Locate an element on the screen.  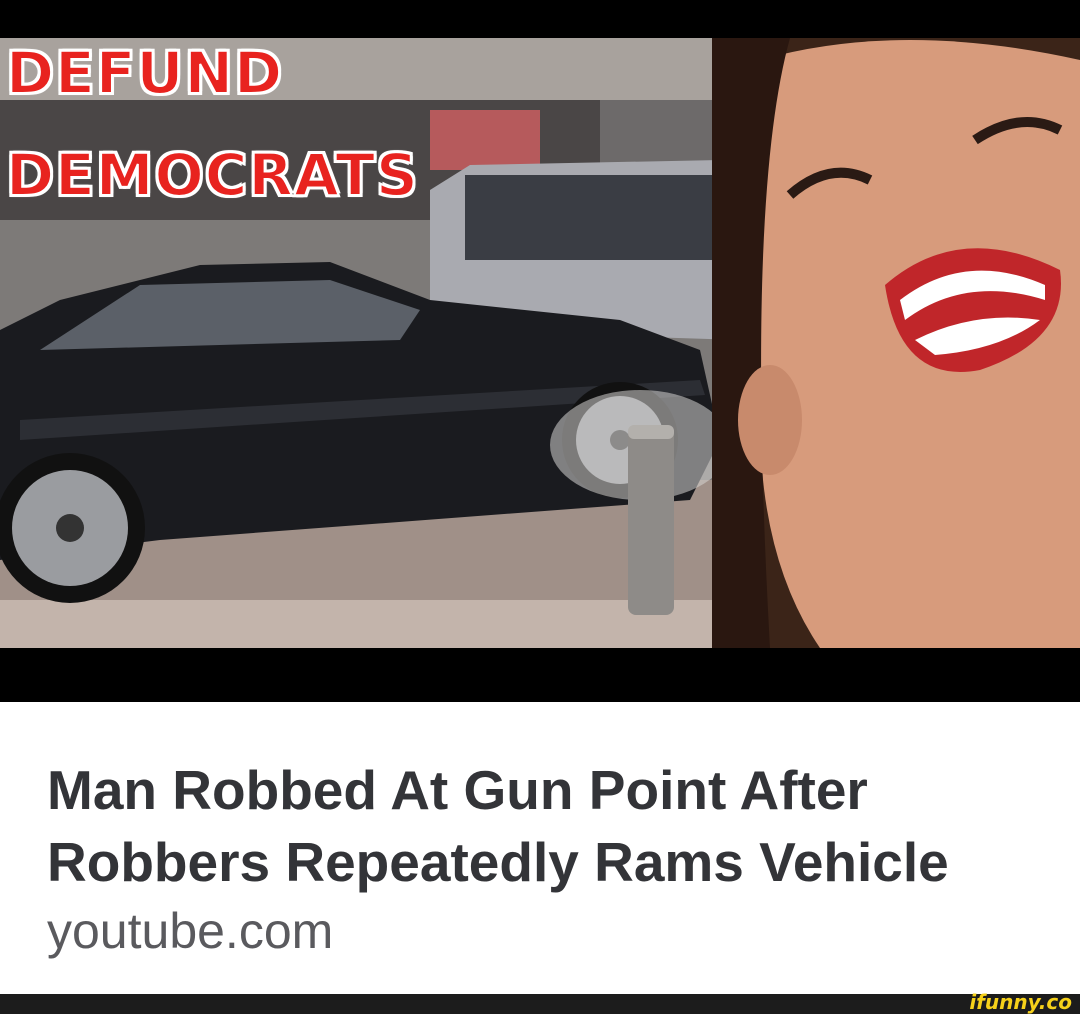
letterbox-bottom is located at coordinates (540, 675).